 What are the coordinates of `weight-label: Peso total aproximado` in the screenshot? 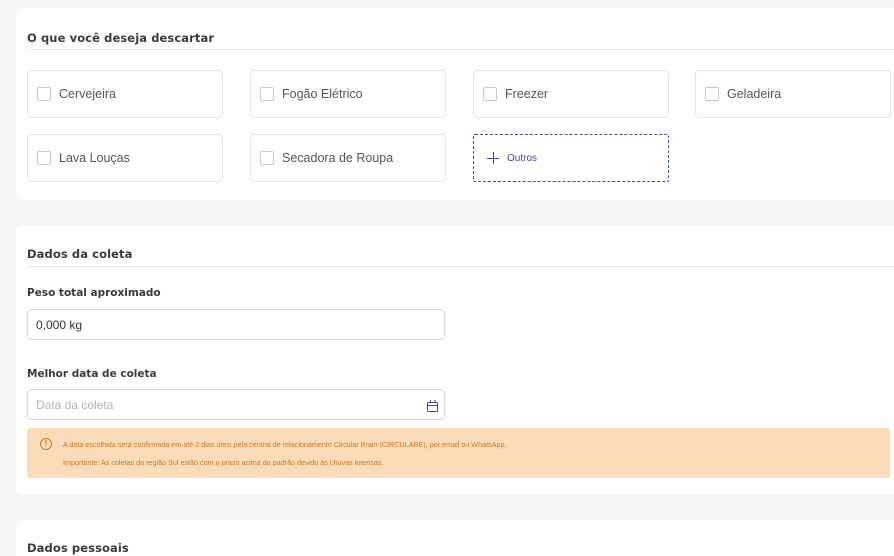 It's located at (94, 293).